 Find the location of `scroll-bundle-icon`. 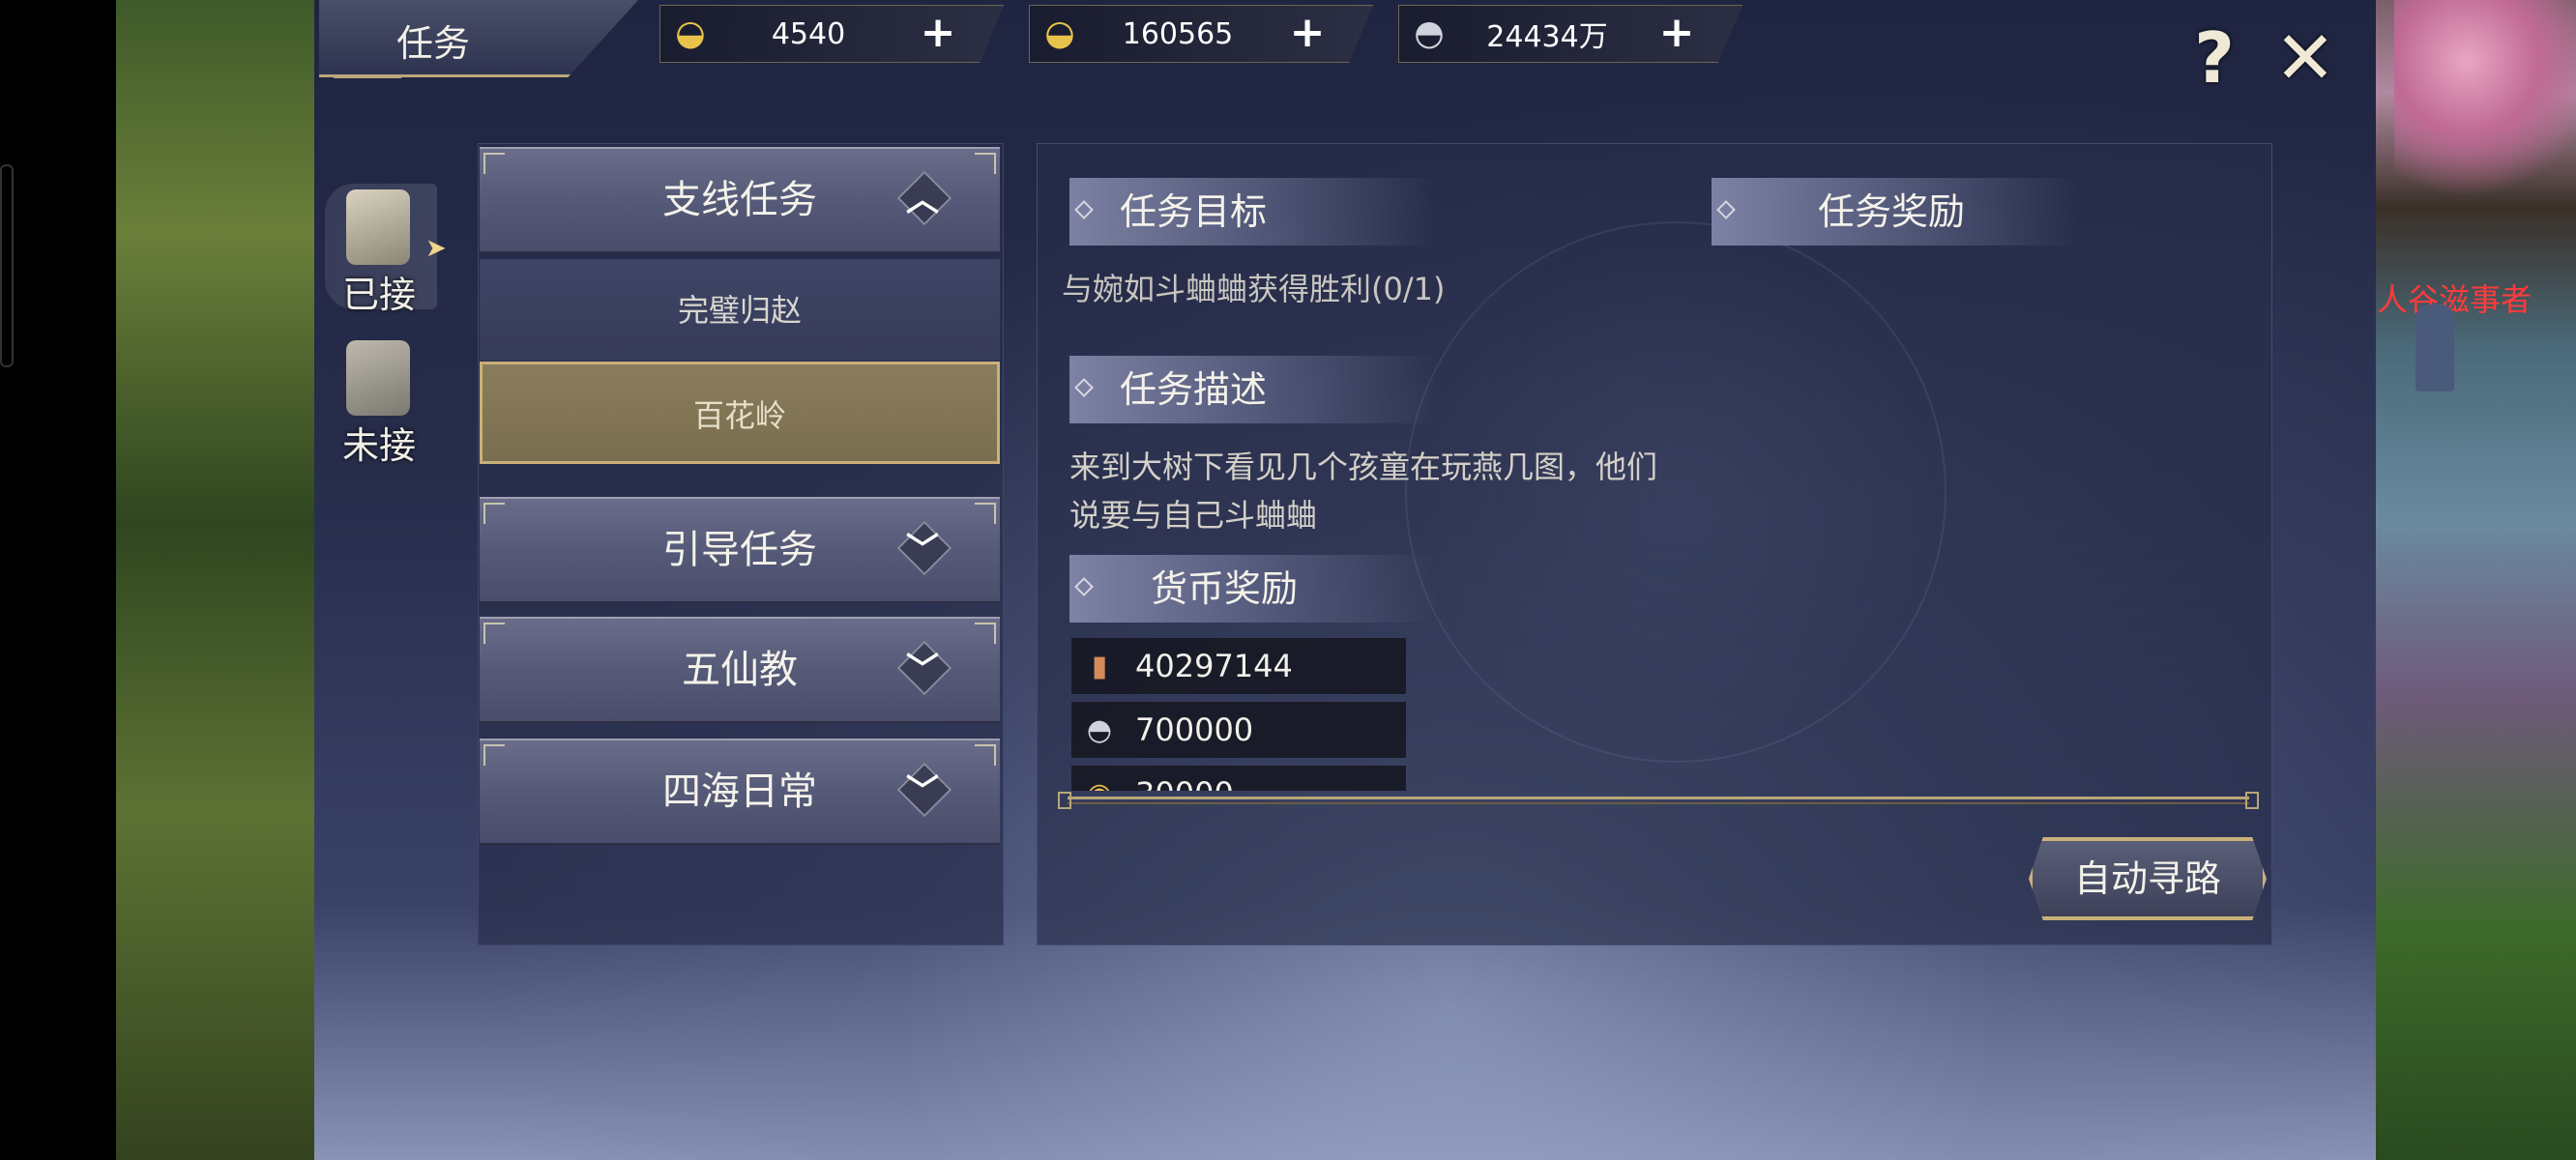

scroll-bundle-icon is located at coordinates (378, 378).